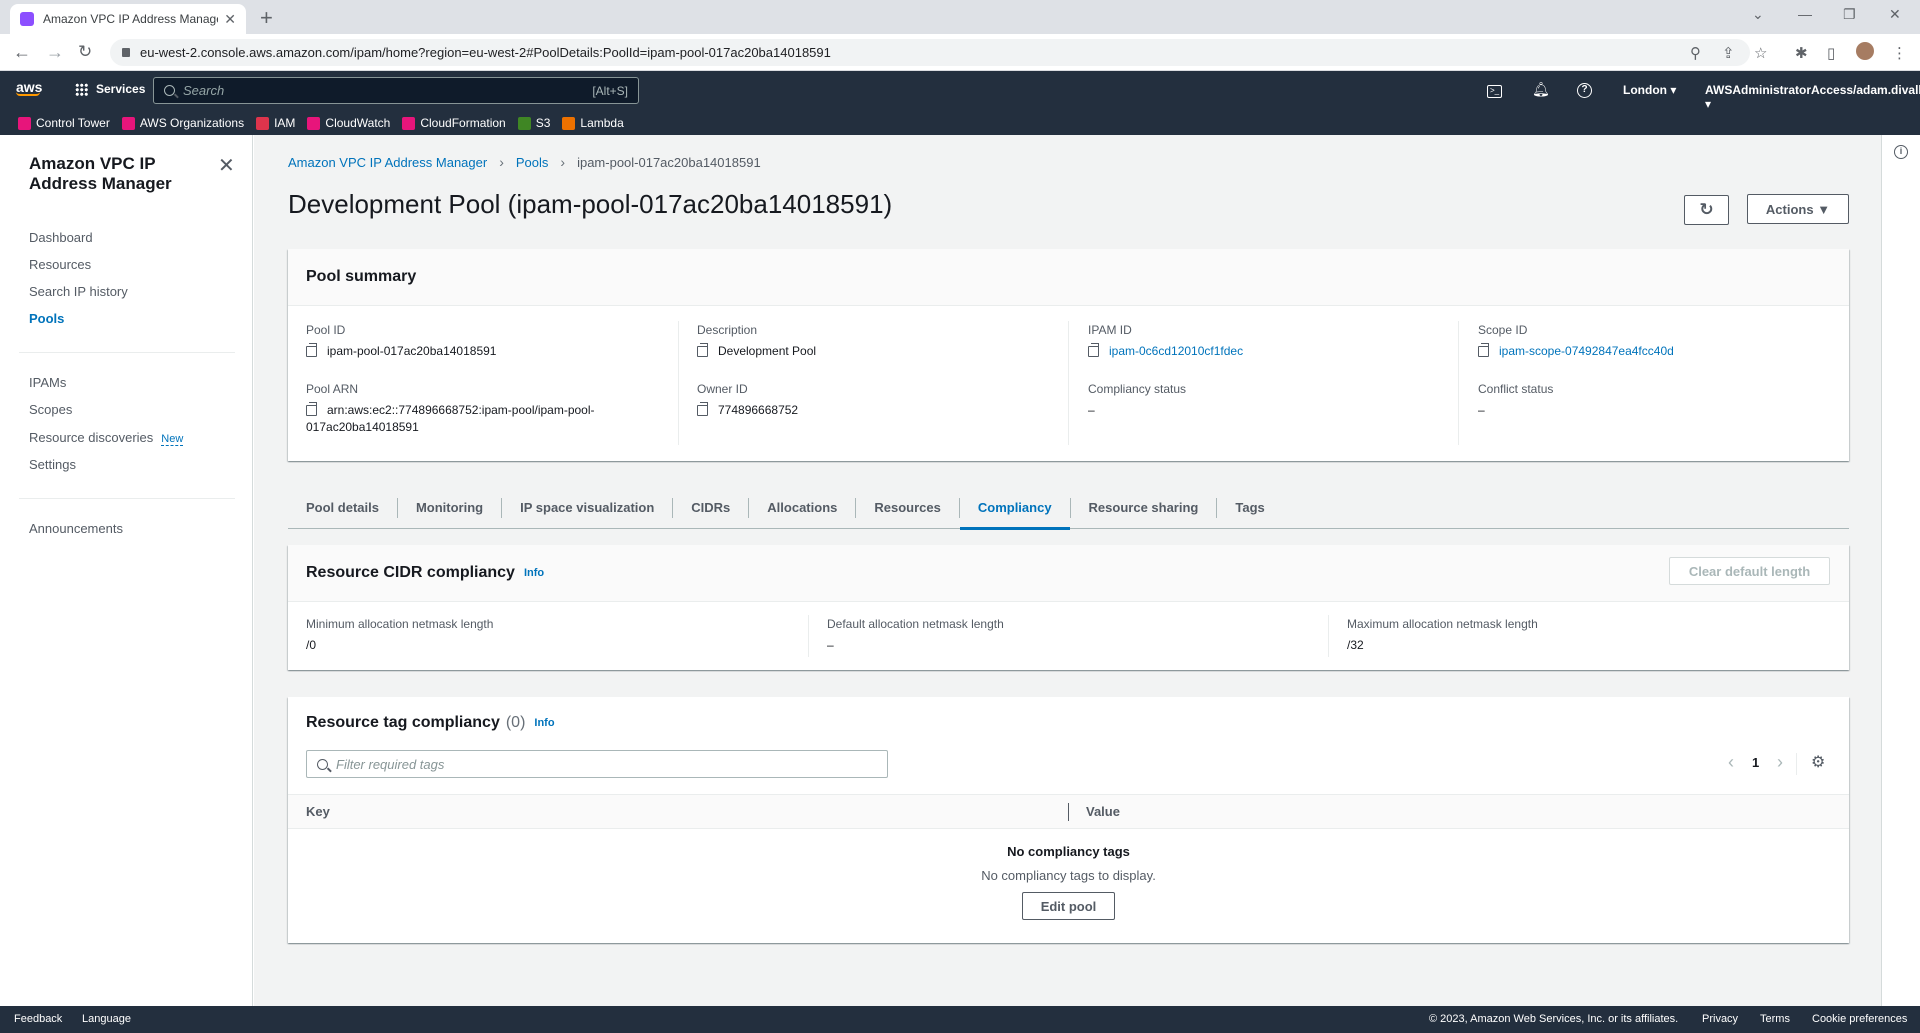 This screenshot has width=1920, height=1033. What do you see at coordinates (1586, 351) in the screenshot?
I see `scope-id-link: ipam-scope-07492847ea4fcc40d` at bounding box center [1586, 351].